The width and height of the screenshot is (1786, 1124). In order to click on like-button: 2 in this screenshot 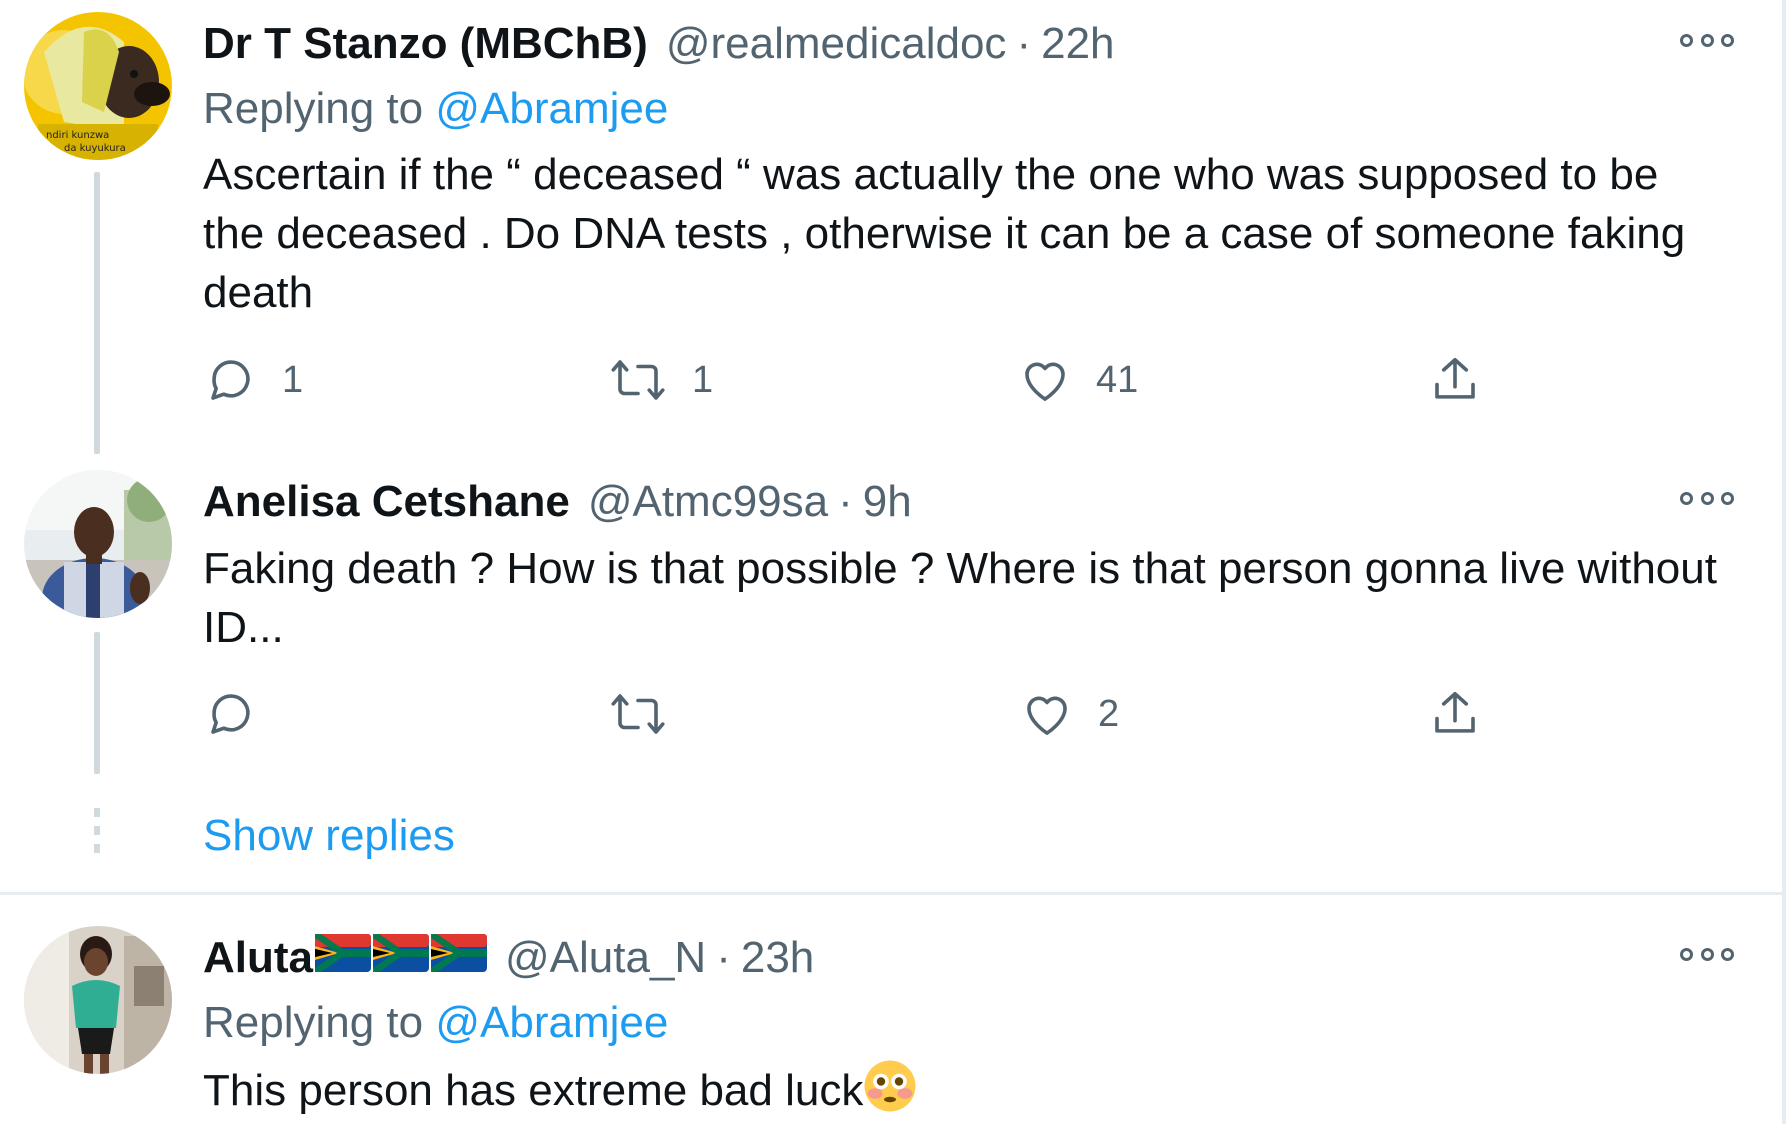, I will do `click(1069, 714)`.